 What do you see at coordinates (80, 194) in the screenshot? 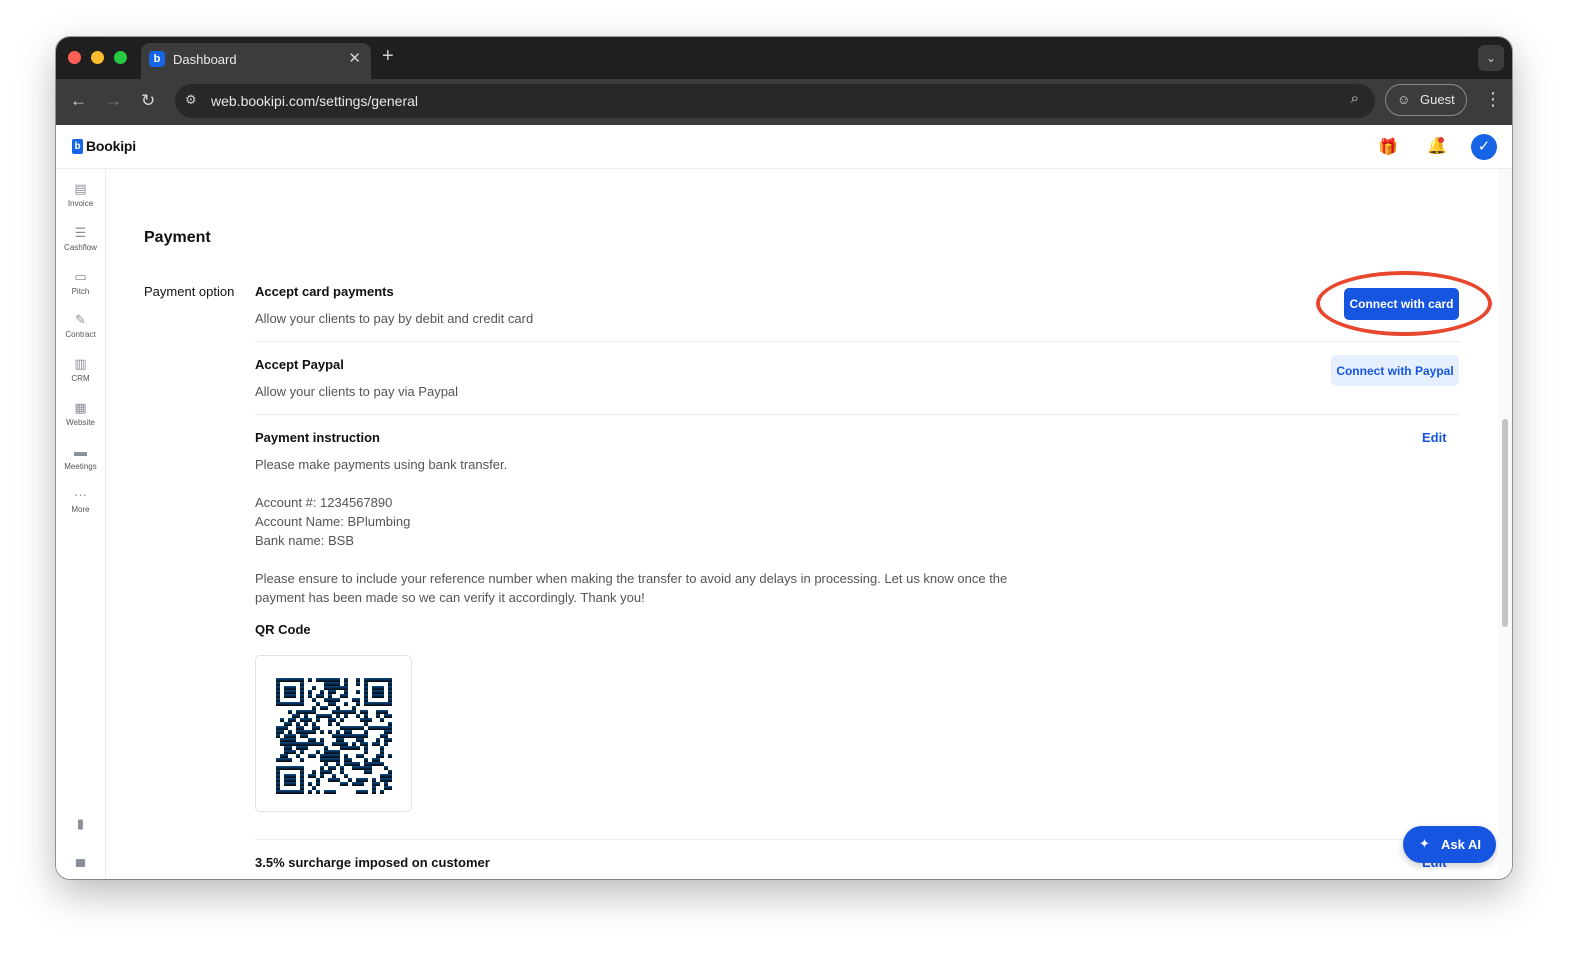
I see `sidebar-item-invoice: ▤ Invoice` at bounding box center [80, 194].